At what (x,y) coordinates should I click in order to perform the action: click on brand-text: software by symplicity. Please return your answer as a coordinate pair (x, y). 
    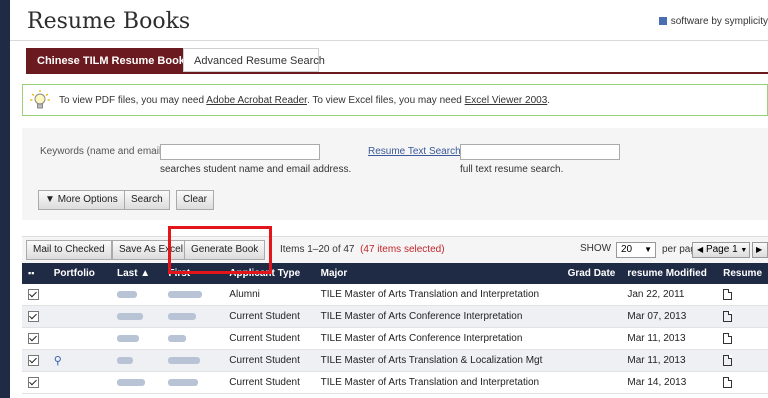
    Looking at the image, I should click on (719, 21).